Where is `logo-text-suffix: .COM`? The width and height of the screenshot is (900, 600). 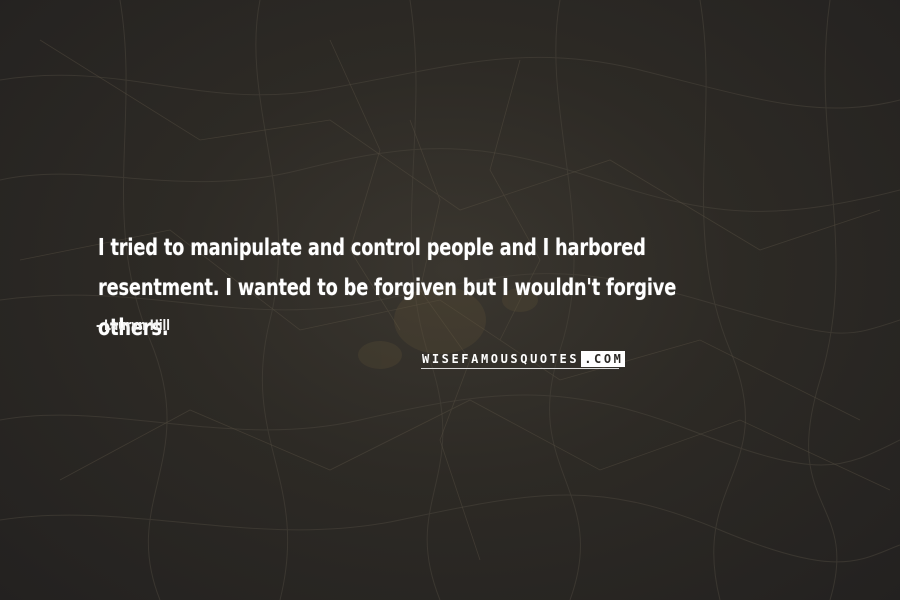
logo-text-suffix: .COM is located at coordinates (603, 359).